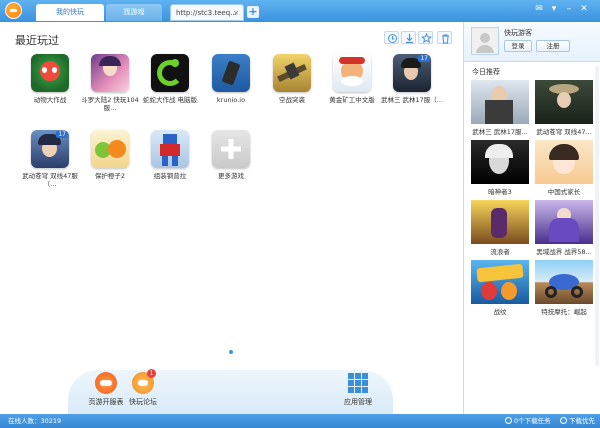  I want to click on dock-label: 应用管理, so click(358, 402).